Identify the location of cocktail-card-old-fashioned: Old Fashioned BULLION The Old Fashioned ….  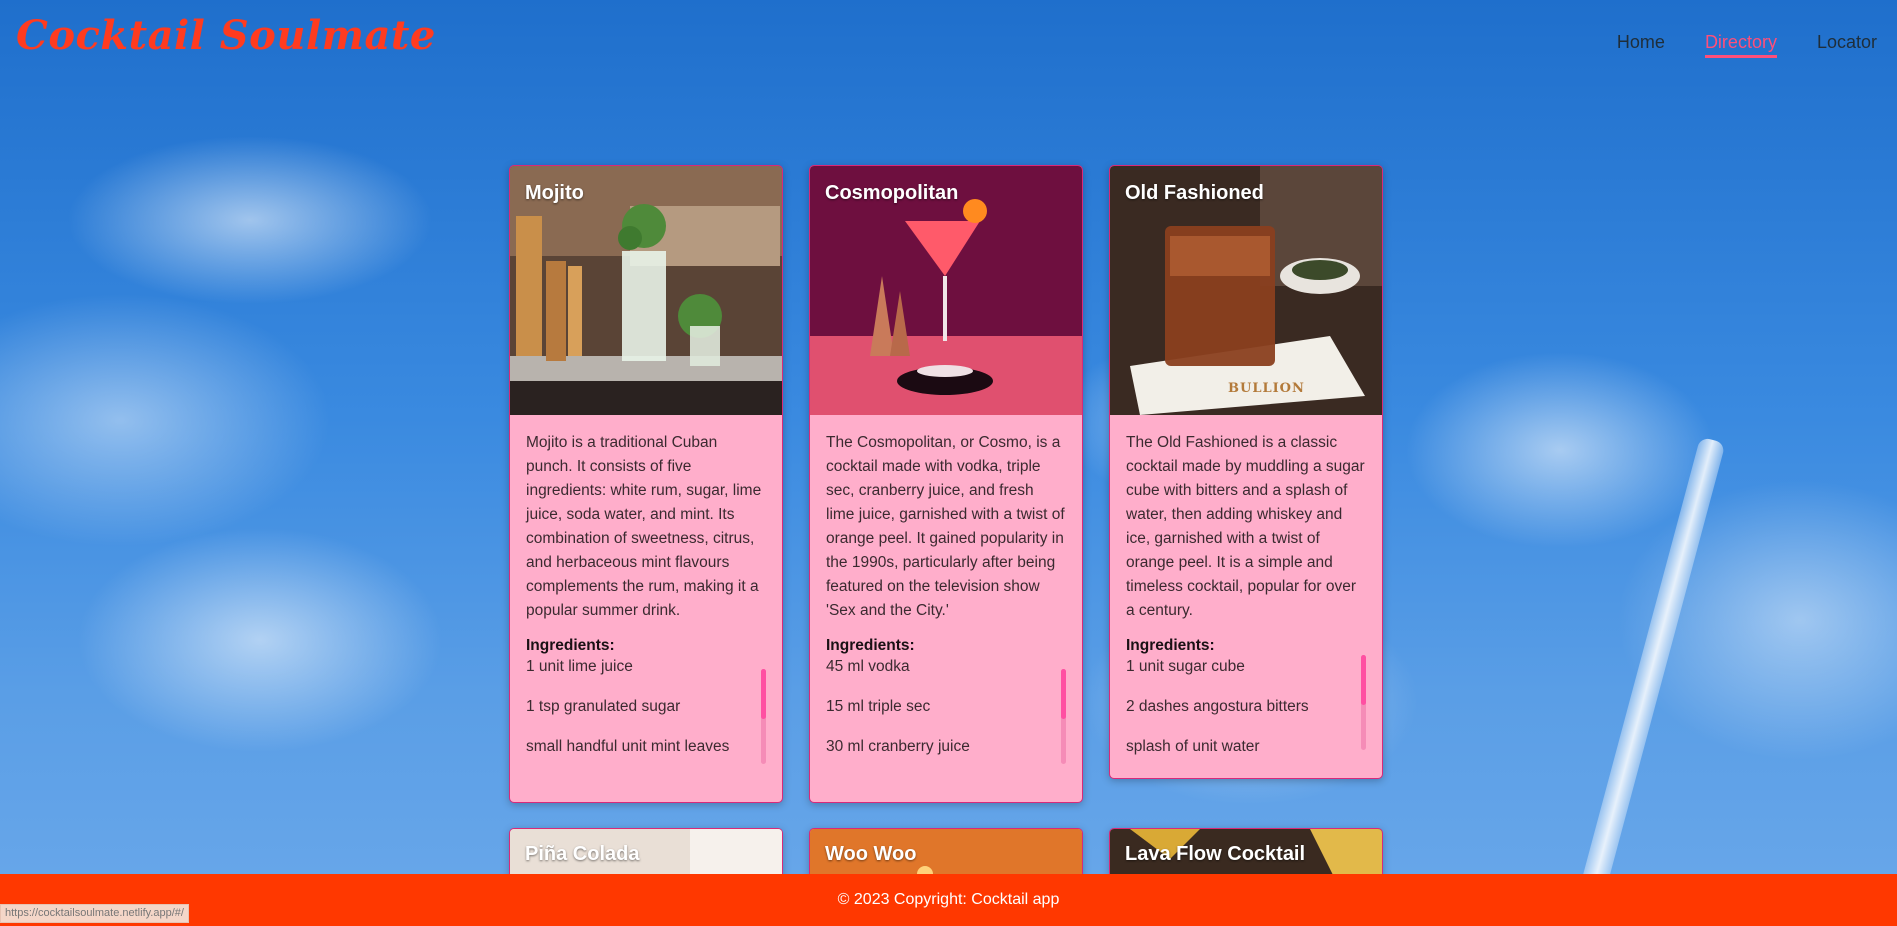
(1246, 472).